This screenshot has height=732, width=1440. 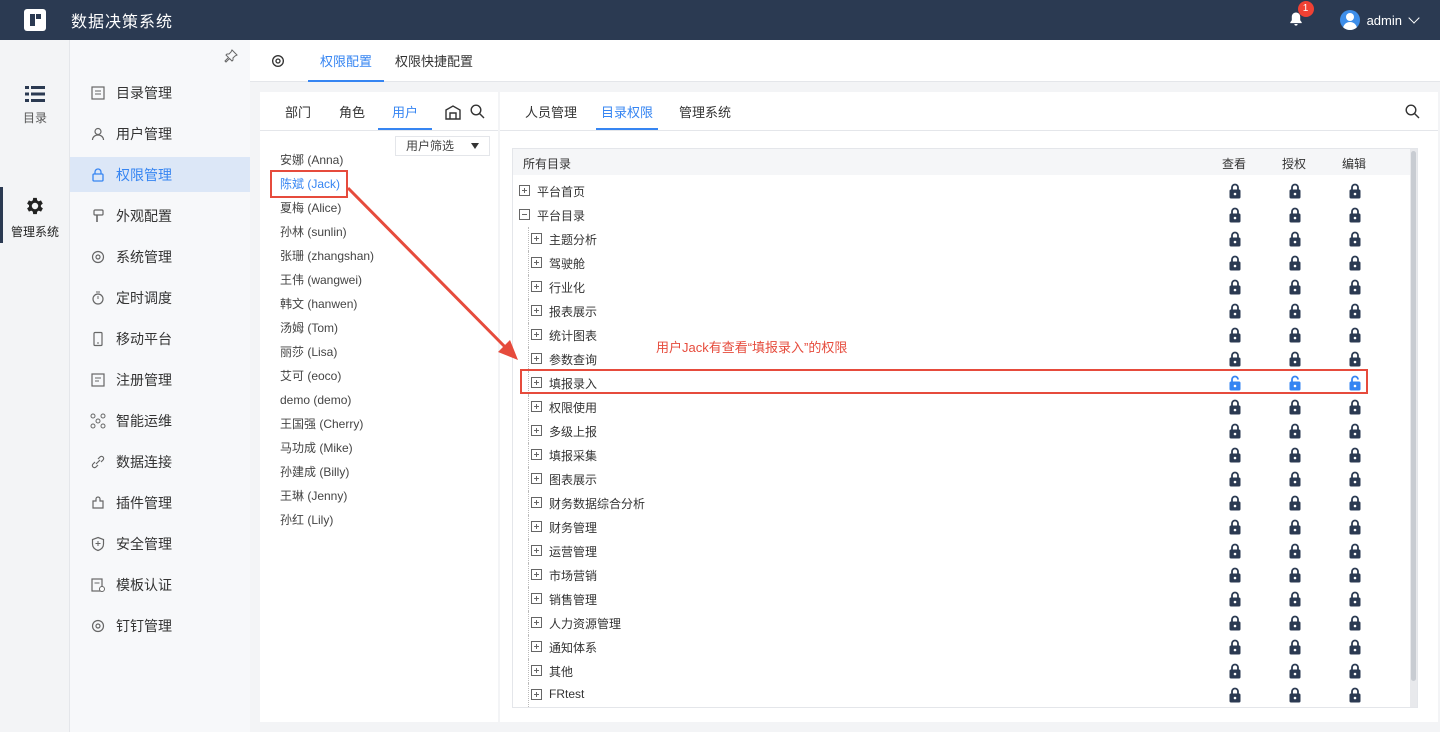 What do you see at coordinates (960, 455) in the screenshot?
I see `table-row: 填报采集` at bounding box center [960, 455].